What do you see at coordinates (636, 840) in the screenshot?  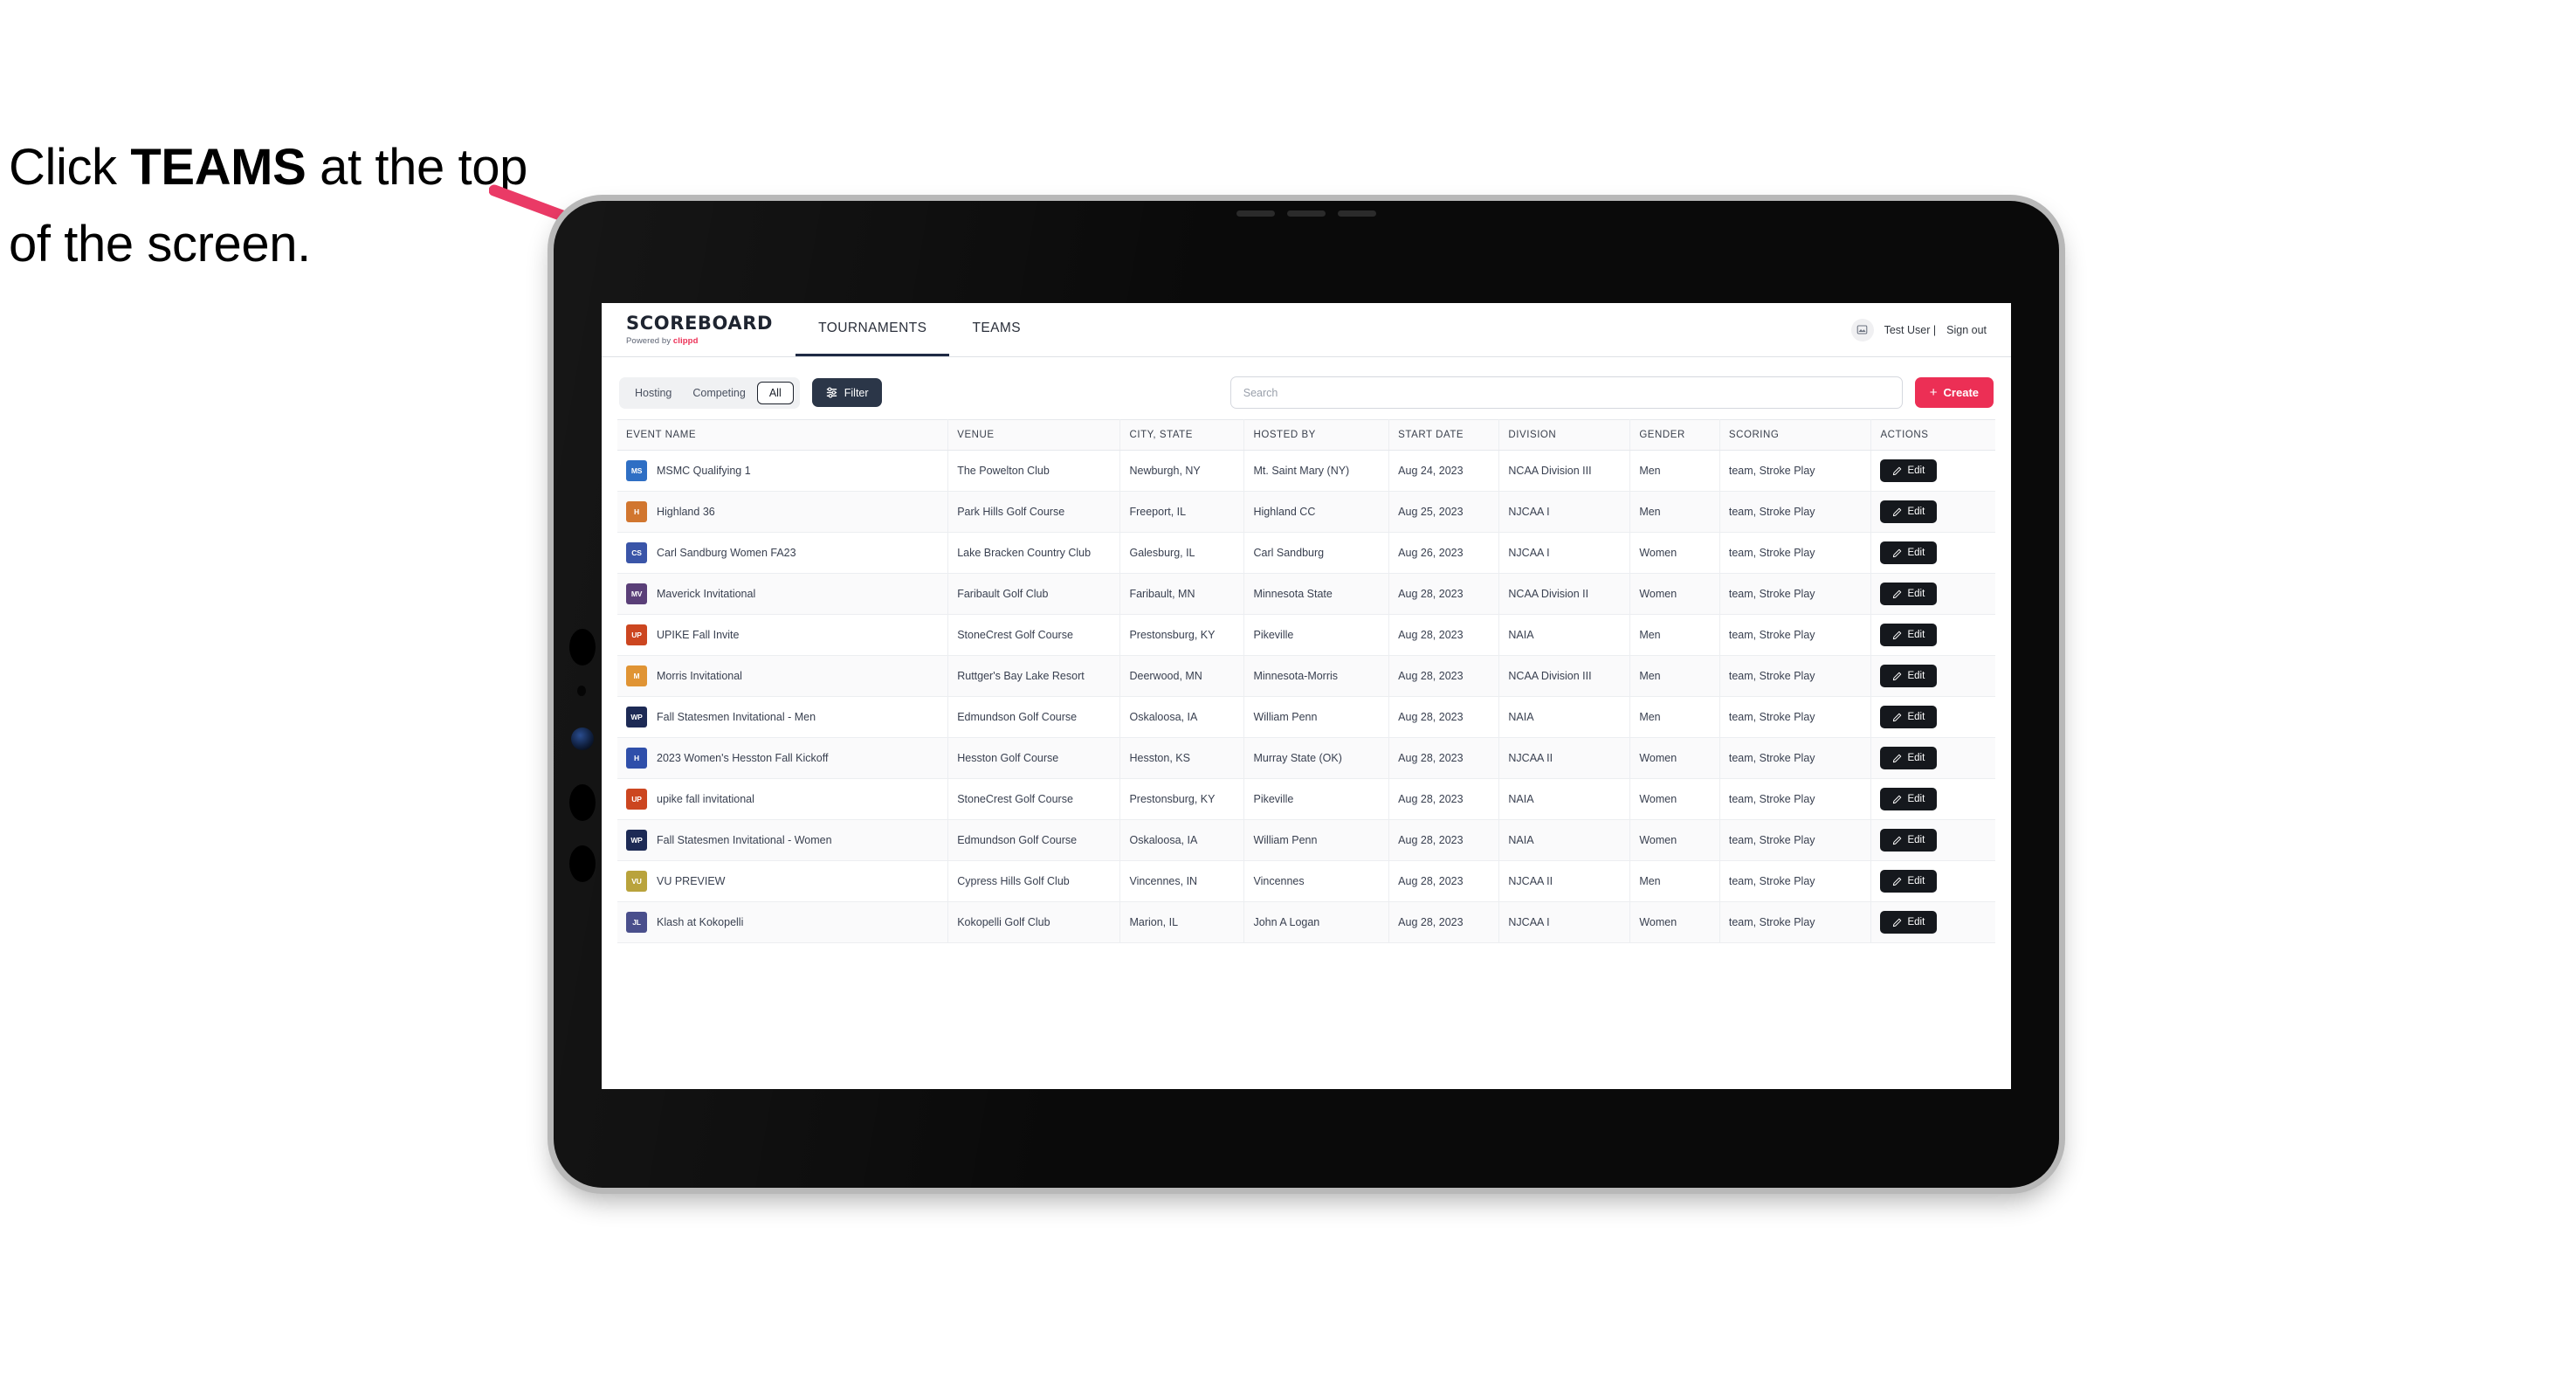 I see `team-logo-icon: WP` at bounding box center [636, 840].